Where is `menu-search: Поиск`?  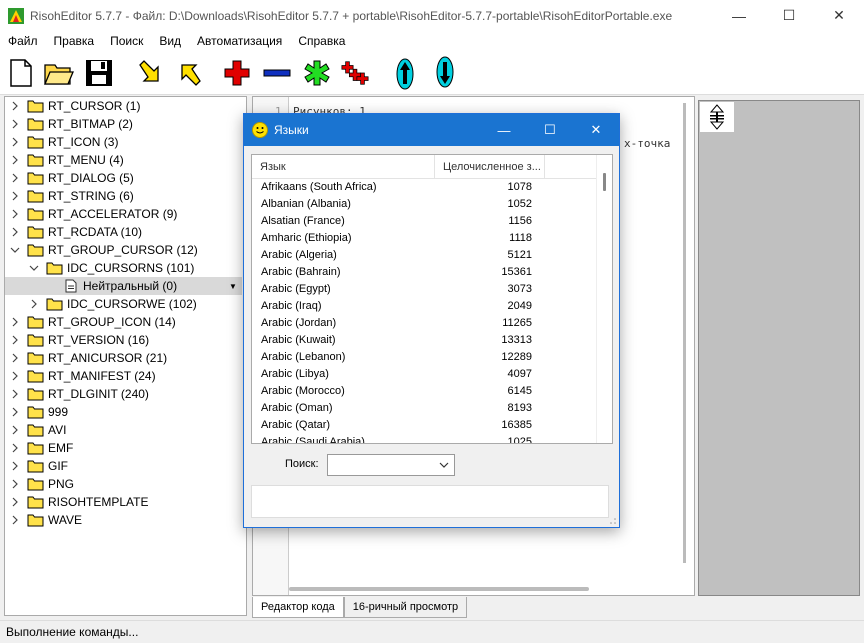 menu-search: Поиск is located at coordinates (126, 41).